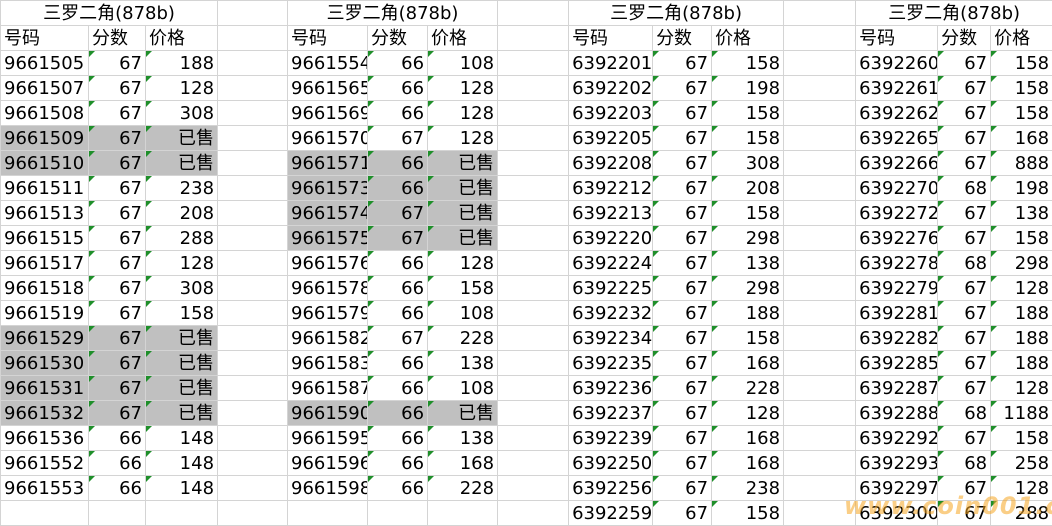  What do you see at coordinates (897, 63) in the screenshot?
I see `cell-number: 6392260` at bounding box center [897, 63].